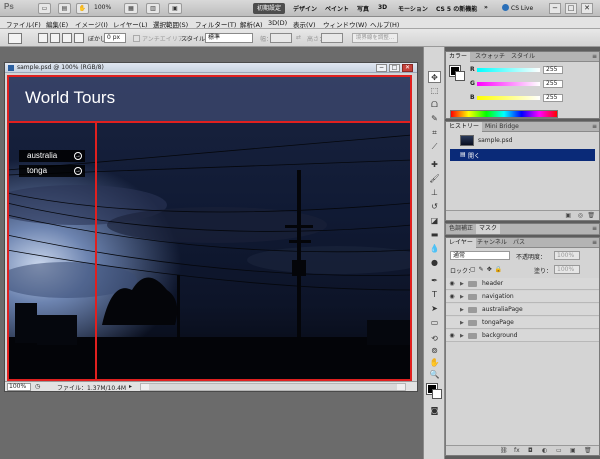  I want to click on subtract-selection-icon, so click(67, 38).